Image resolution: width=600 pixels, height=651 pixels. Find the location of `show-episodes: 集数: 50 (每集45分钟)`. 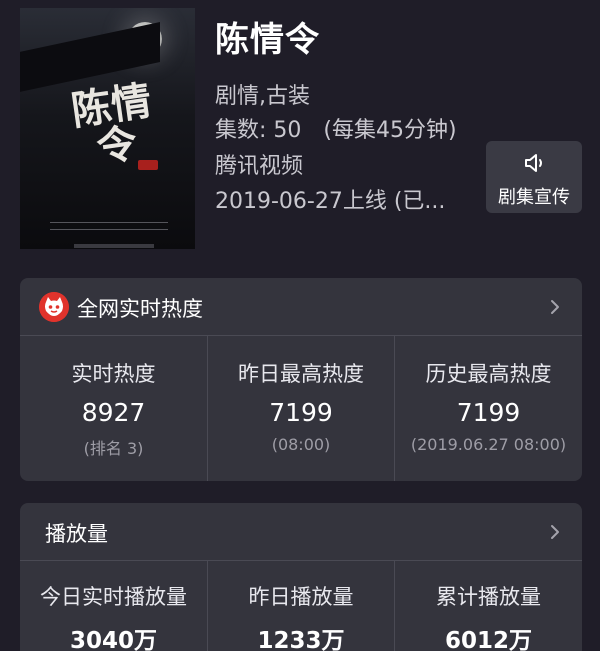

show-episodes: 集数: 50 (每集45分钟) is located at coordinates (336, 128).